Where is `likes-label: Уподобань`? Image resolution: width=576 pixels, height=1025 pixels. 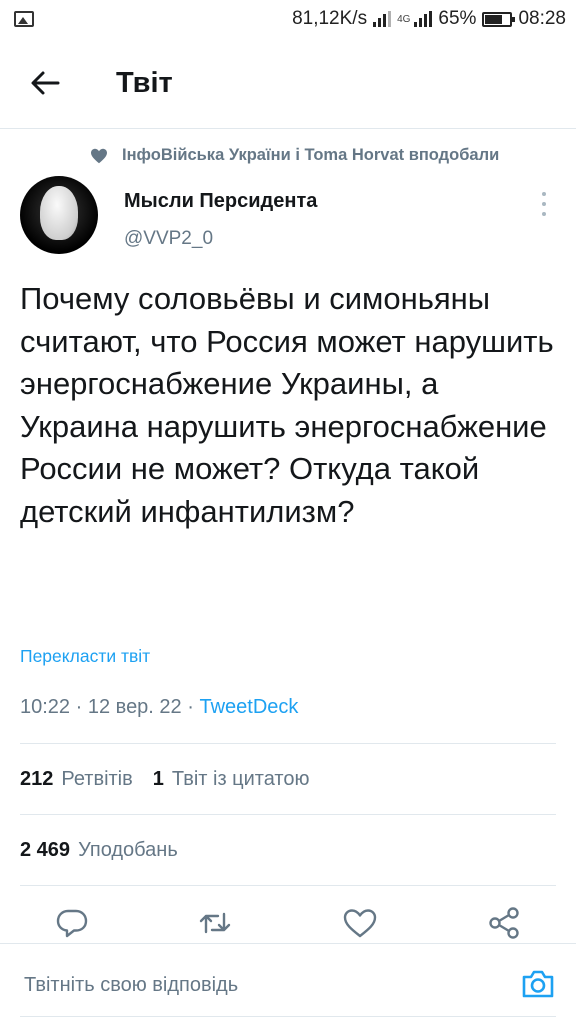 likes-label: Уподобань is located at coordinates (128, 850).